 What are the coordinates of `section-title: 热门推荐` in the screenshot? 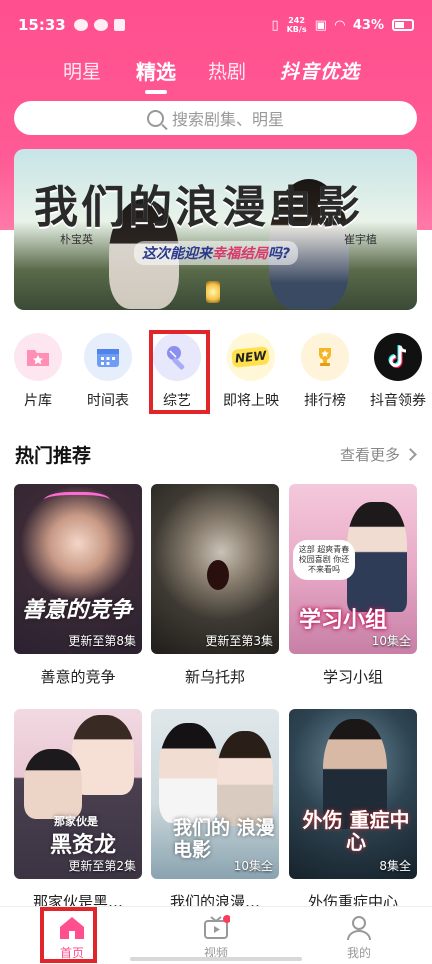 It's located at (53, 455).